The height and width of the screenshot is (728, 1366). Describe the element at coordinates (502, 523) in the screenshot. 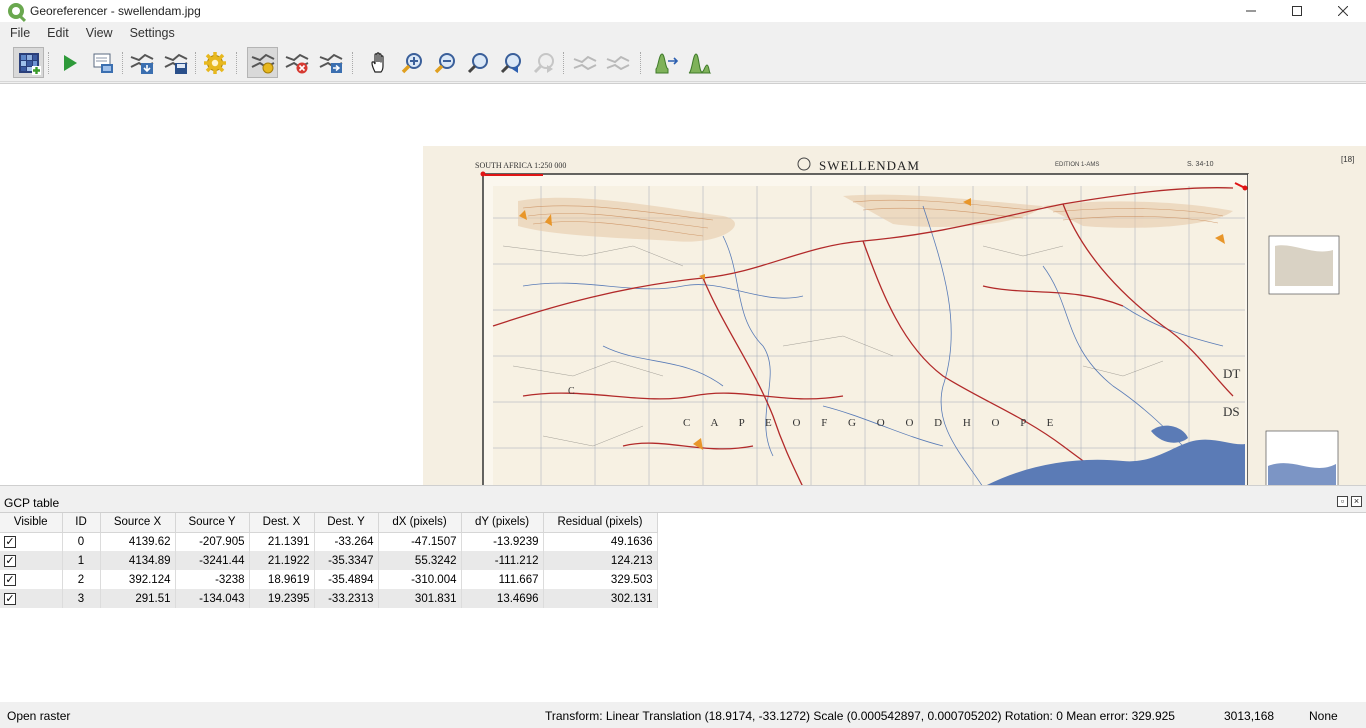

I see `col-dy: dY (pixels)` at that location.